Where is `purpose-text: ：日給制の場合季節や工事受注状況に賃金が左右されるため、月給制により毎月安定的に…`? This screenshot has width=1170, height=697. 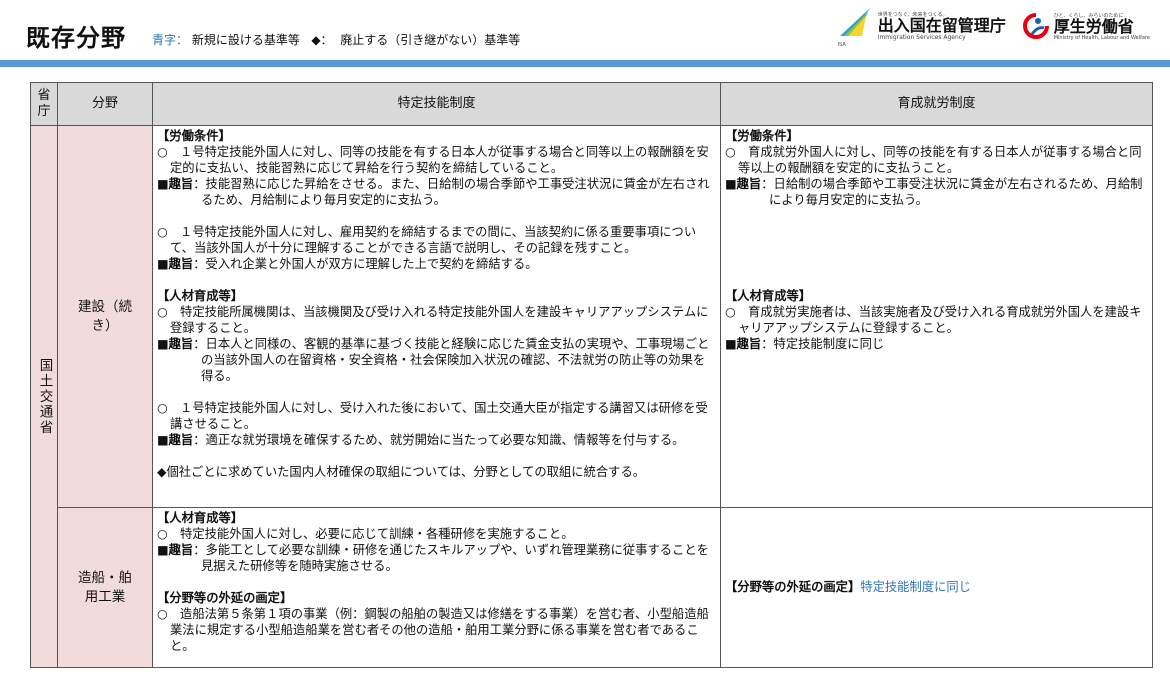 purpose-text: ：日給制の場合季節や工事受注状況に賃金が左右されるため、月給制により毎月安定的に… is located at coordinates (952, 192).